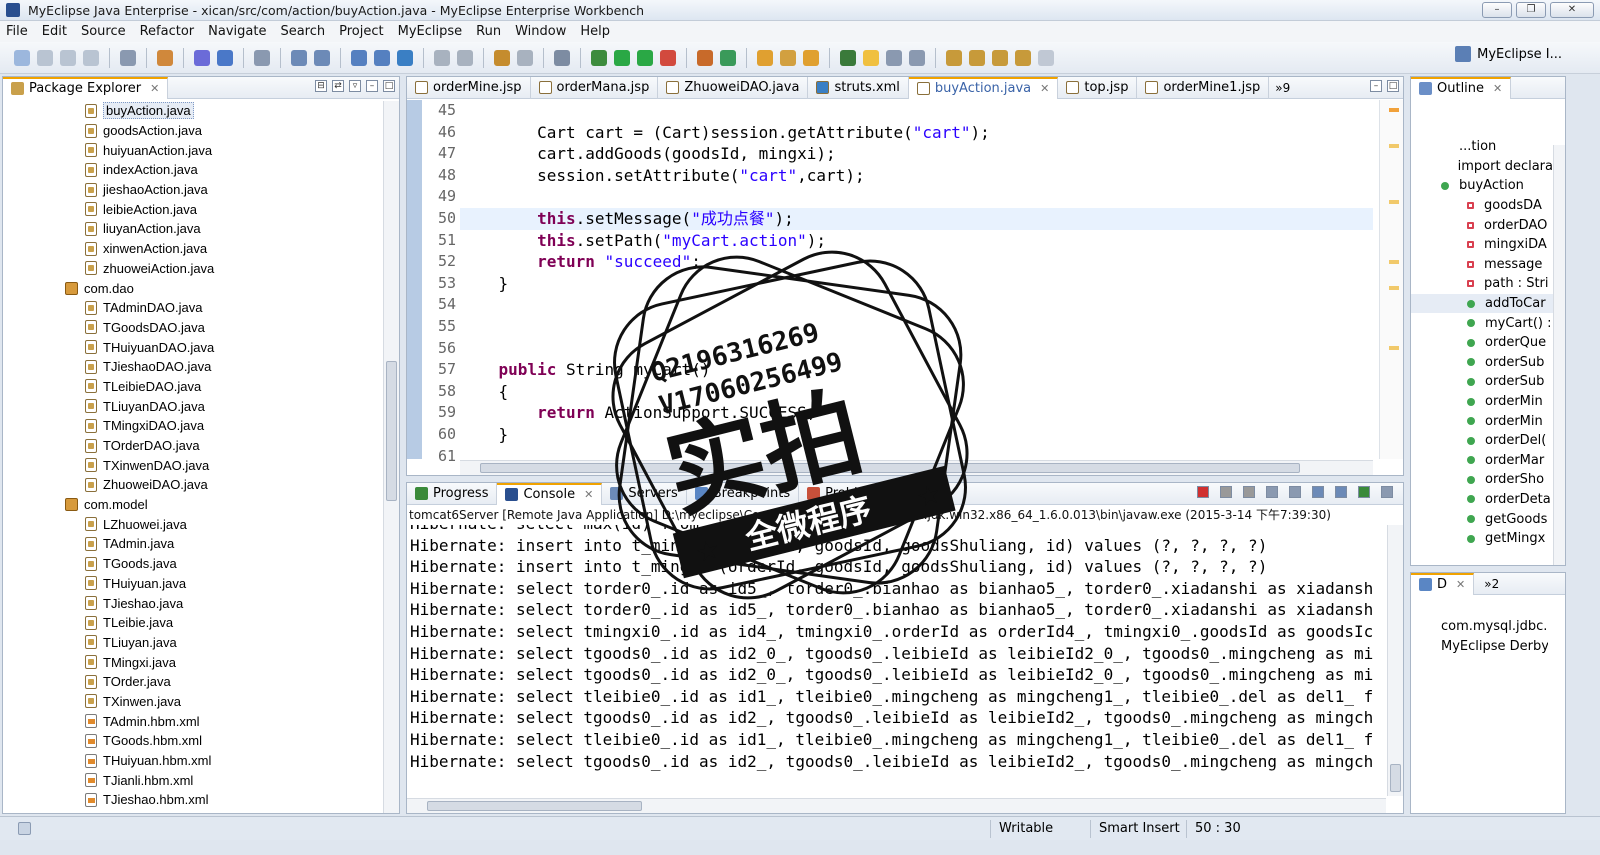  I want to click on clear-console-icon, so click(1272, 492).